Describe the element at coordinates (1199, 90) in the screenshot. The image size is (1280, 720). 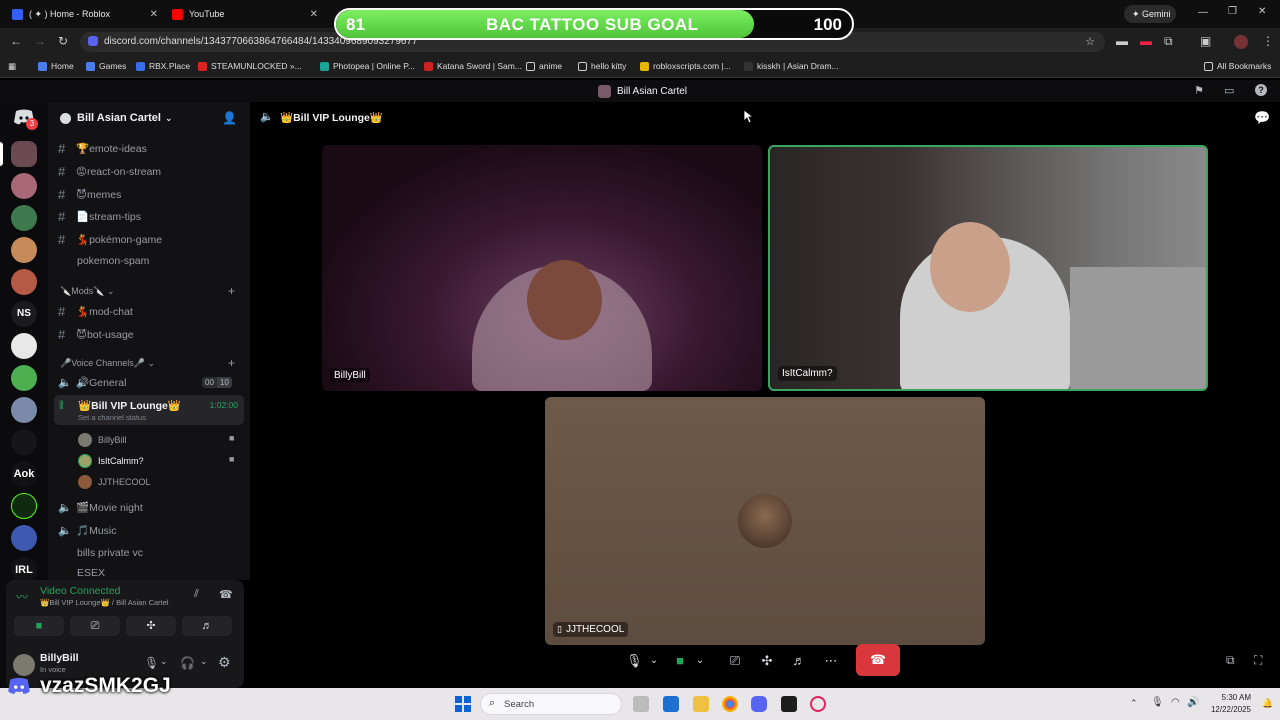
I see `flag-icon: ⚑` at that location.